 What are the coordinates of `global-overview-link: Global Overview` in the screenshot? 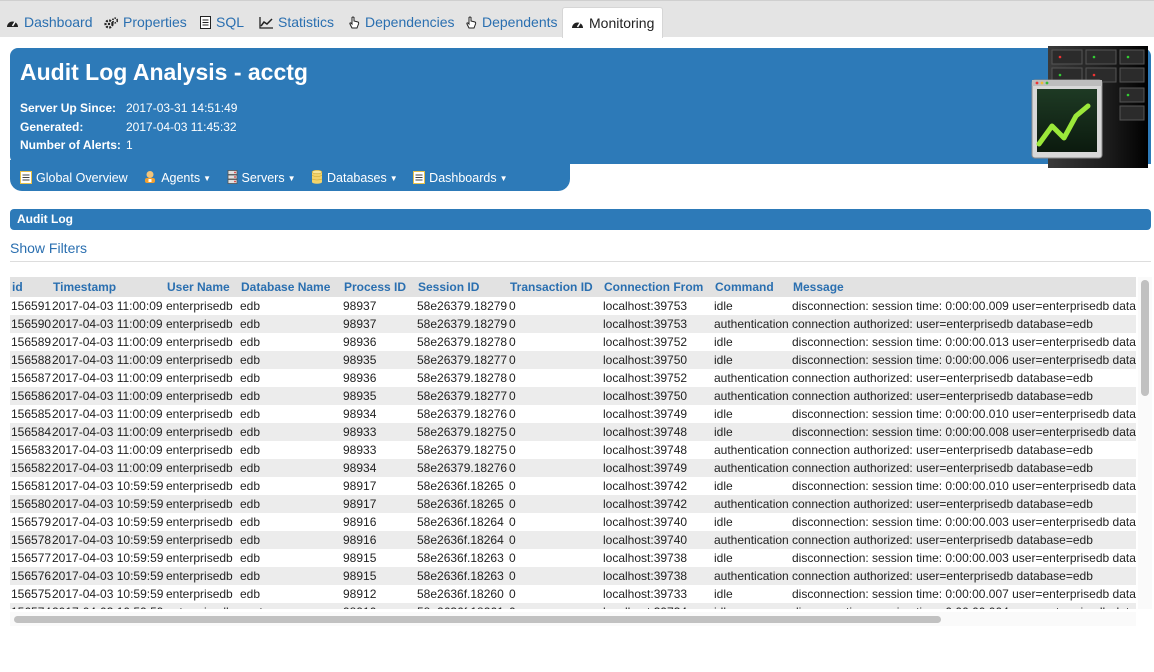 It's located at (74, 178).